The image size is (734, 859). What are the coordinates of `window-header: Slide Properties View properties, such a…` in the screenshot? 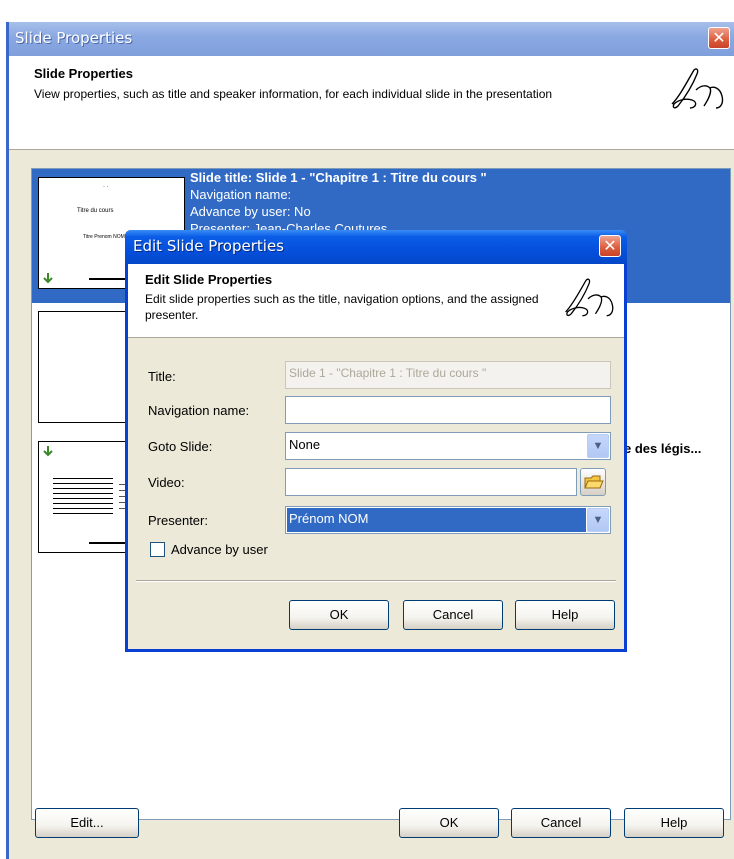 It's located at (371, 103).